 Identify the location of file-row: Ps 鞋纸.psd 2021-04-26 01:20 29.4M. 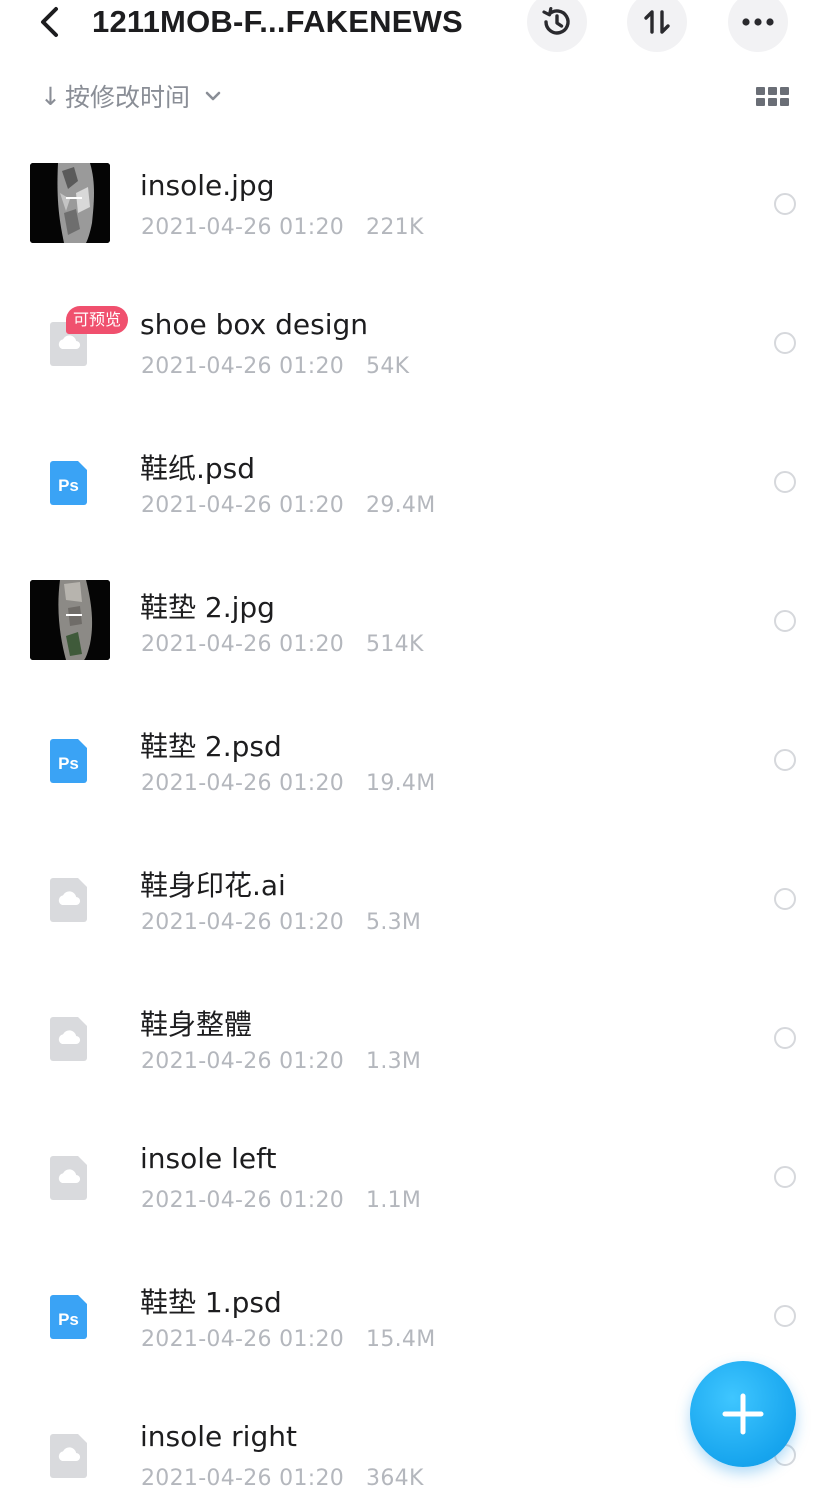
(414, 482).